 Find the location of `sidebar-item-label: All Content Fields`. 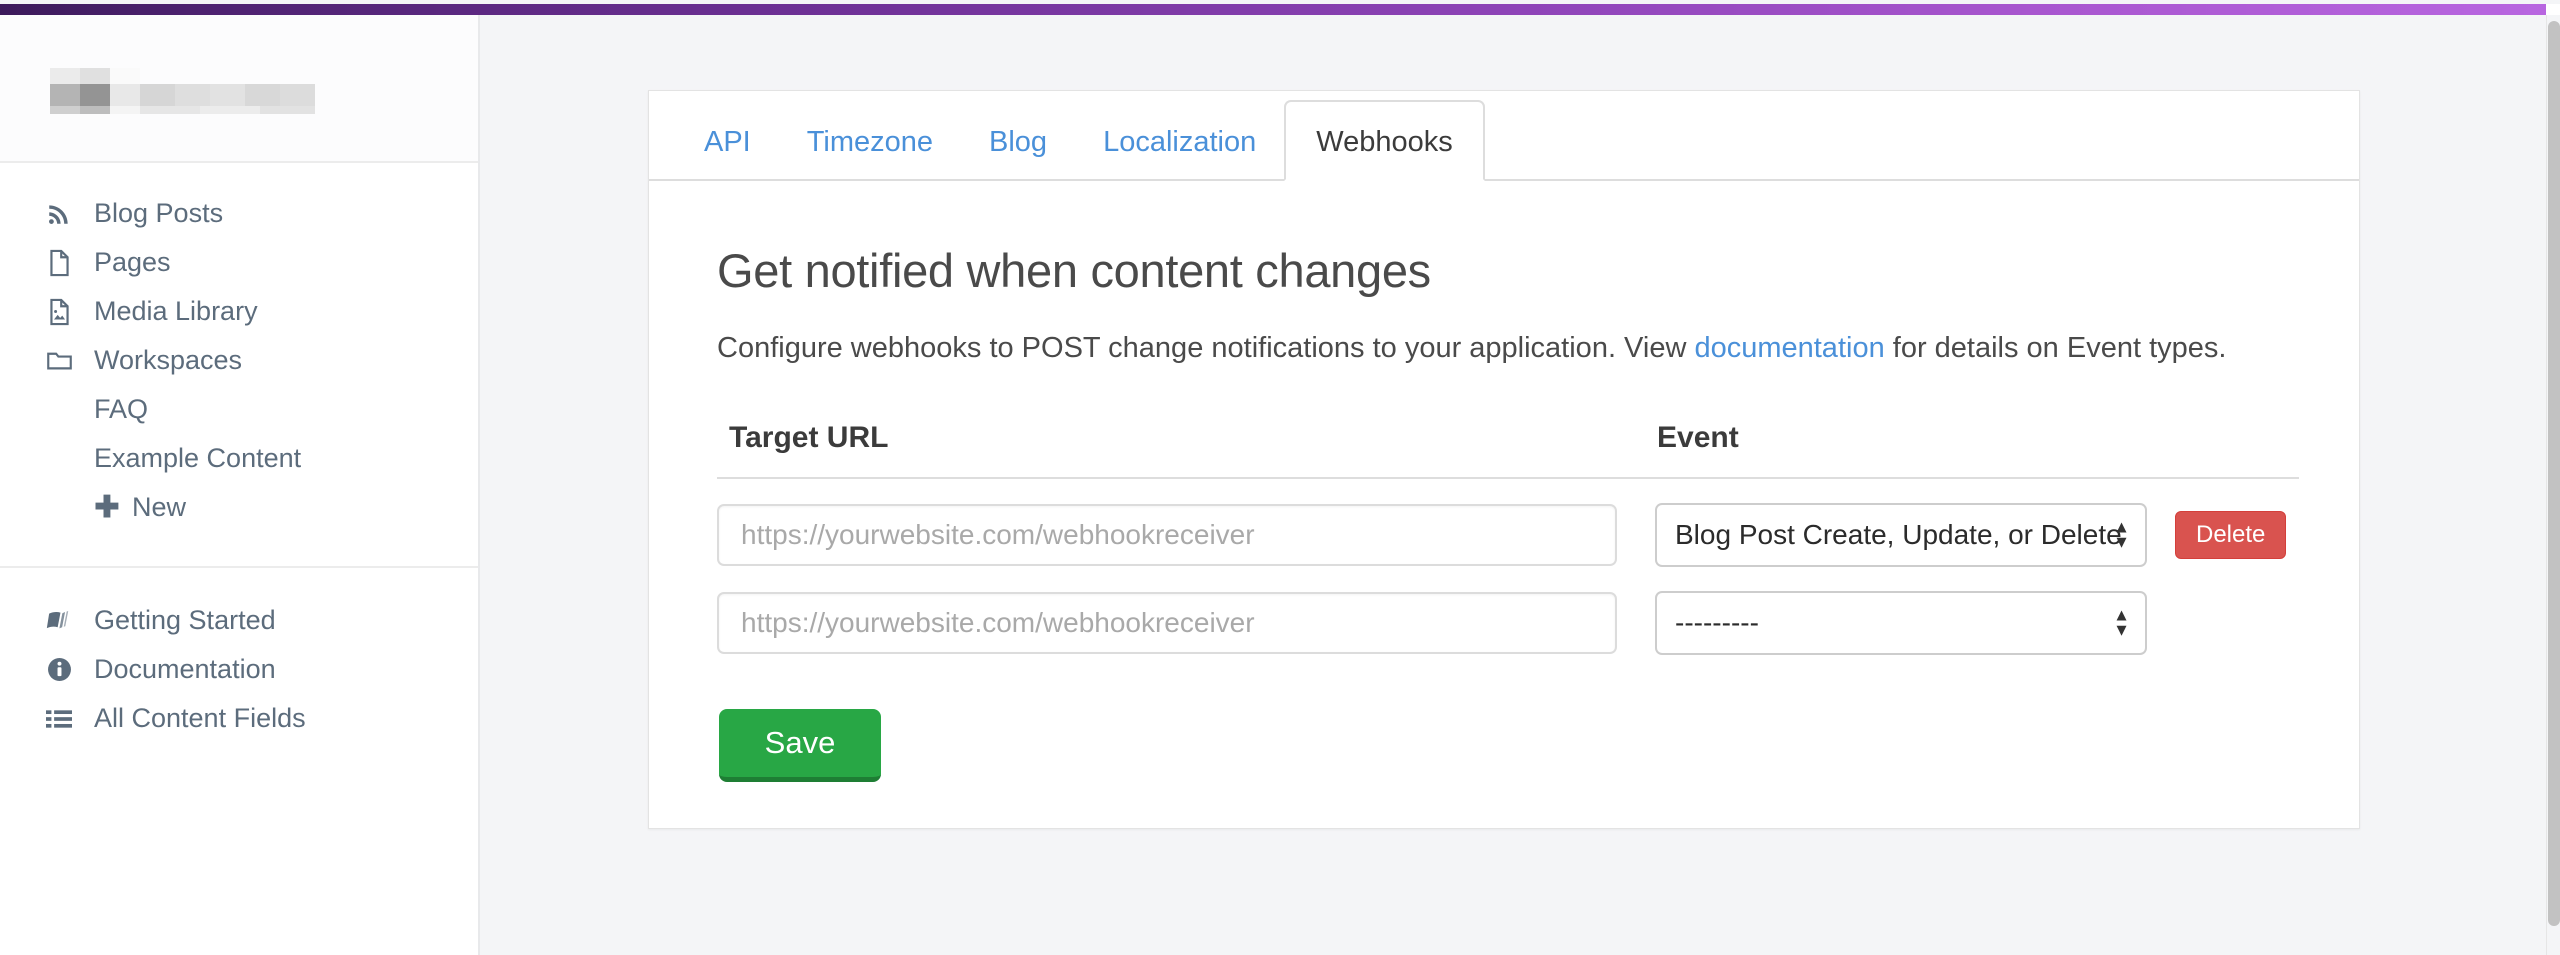

sidebar-item-label: All Content Fields is located at coordinates (200, 718).